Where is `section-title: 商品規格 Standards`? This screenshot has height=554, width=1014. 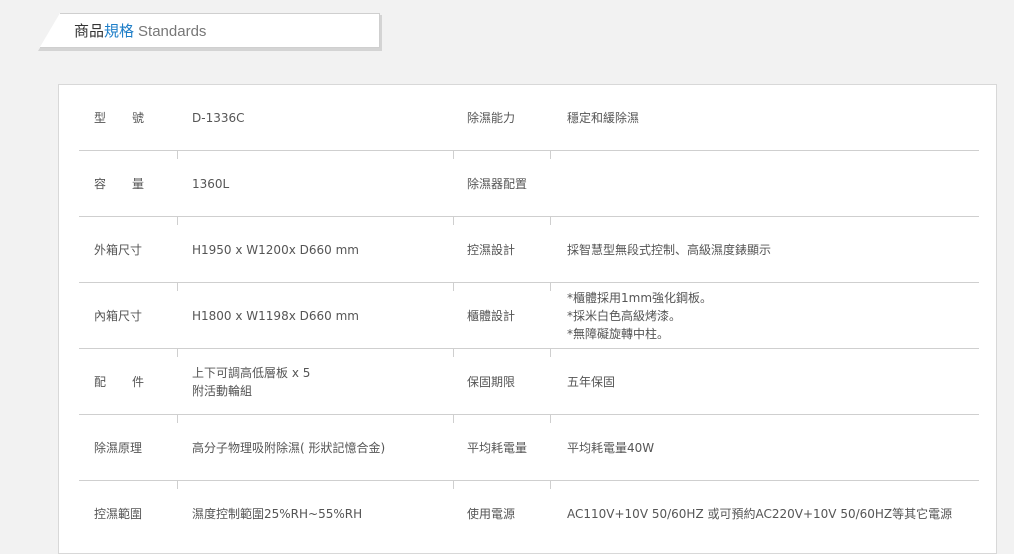
section-title: 商品規格 Standards is located at coordinates (140, 31).